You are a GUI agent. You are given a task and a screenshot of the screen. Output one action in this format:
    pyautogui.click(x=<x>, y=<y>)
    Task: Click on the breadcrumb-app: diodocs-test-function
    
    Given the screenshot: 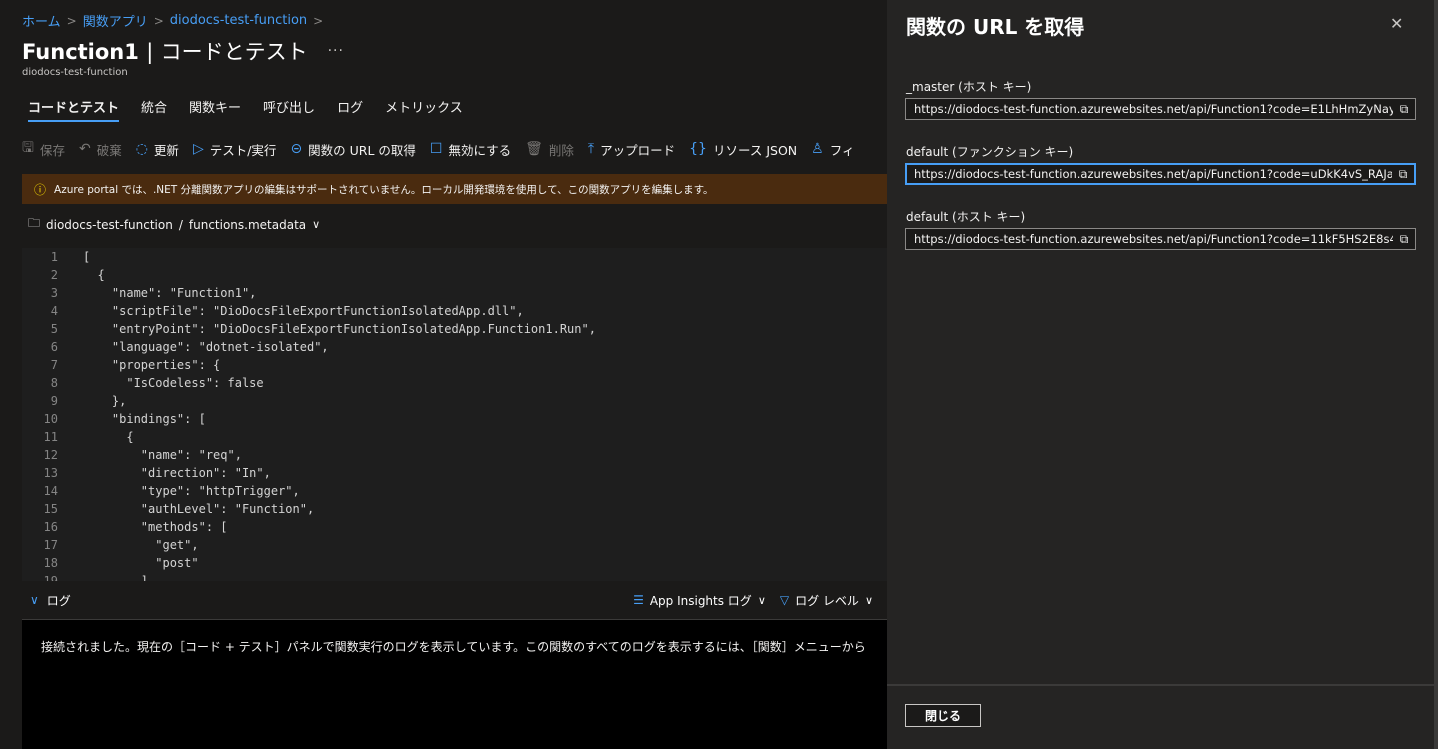 What is the action you would take?
    pyautogui.click(x=238, y=20)
    